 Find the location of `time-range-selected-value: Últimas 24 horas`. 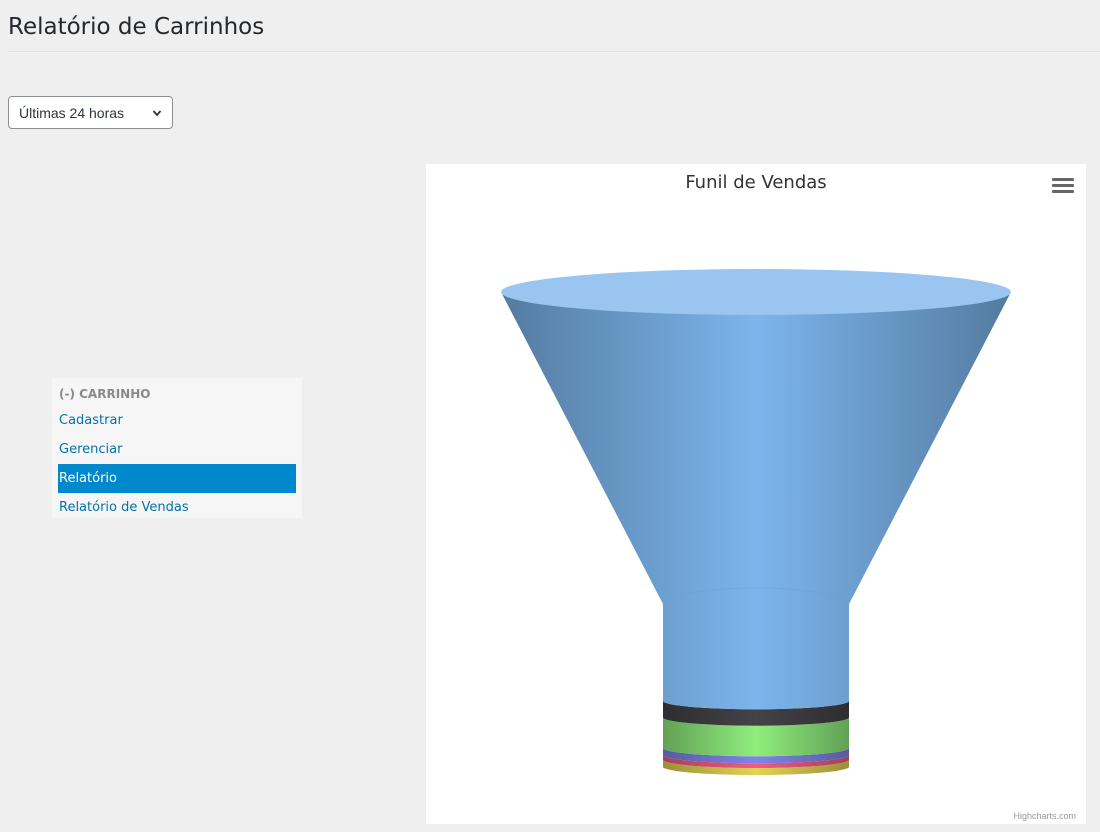

time-range-selected-value: Últimas 24 horas is located at coordinates (72, 112).